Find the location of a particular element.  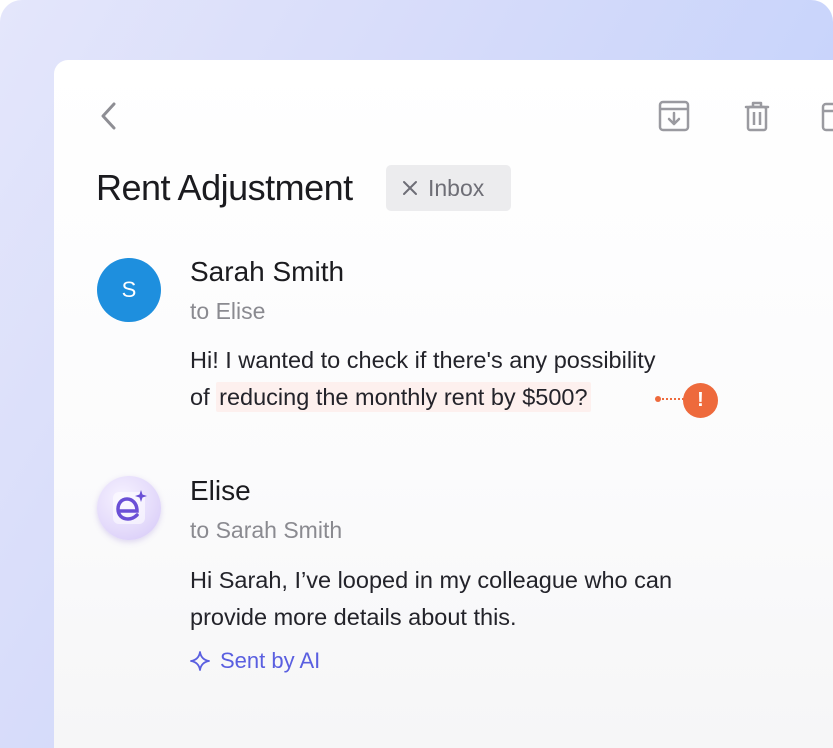

sent-by-ai-tag: Sent by AI is located at coordinates (255, 661).